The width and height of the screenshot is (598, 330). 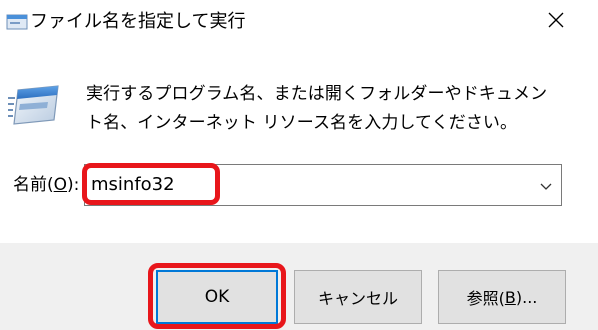 What do you see at coordinates (358, 297) in the screenshot?
I see `cancel-button: キャンセル` at bounding box center [358, 297].